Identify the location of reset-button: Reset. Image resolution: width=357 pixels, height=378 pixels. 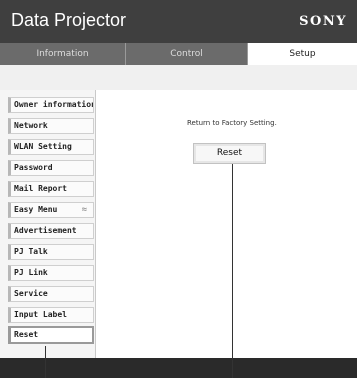
(229, 153).